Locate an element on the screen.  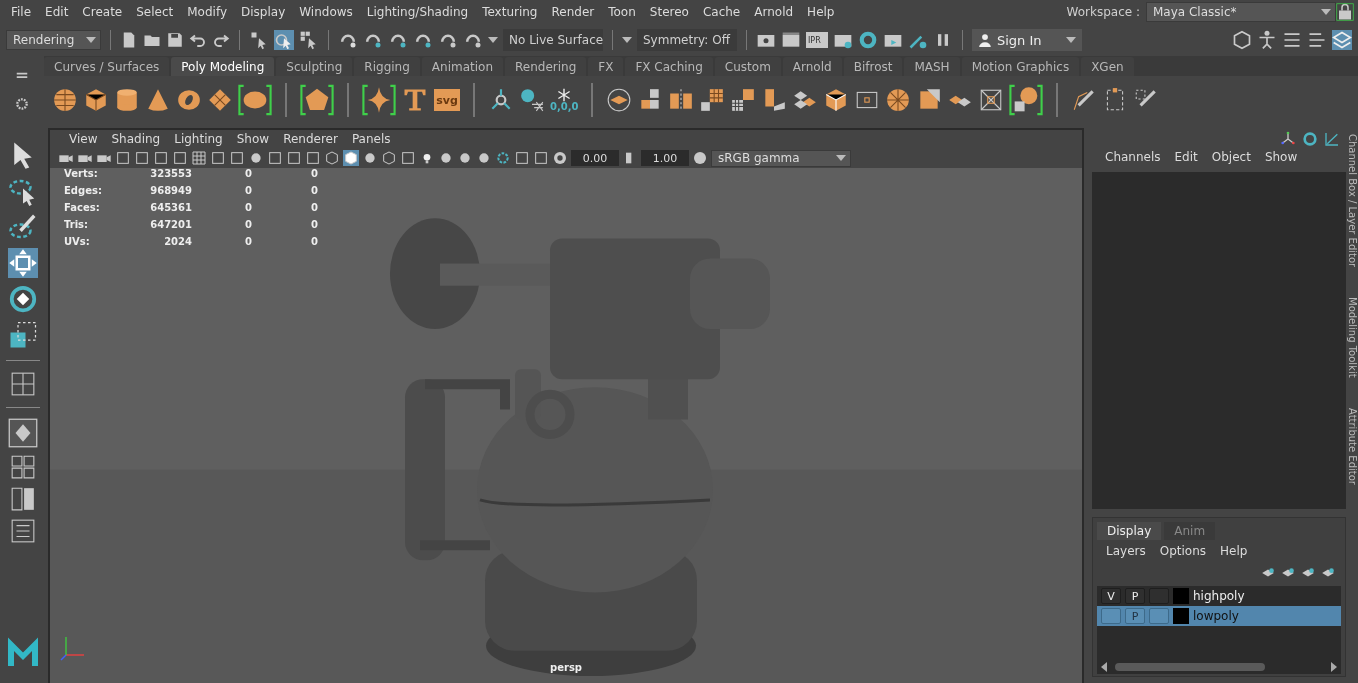
clapperboard-icon is located at coordinates (791, 40).